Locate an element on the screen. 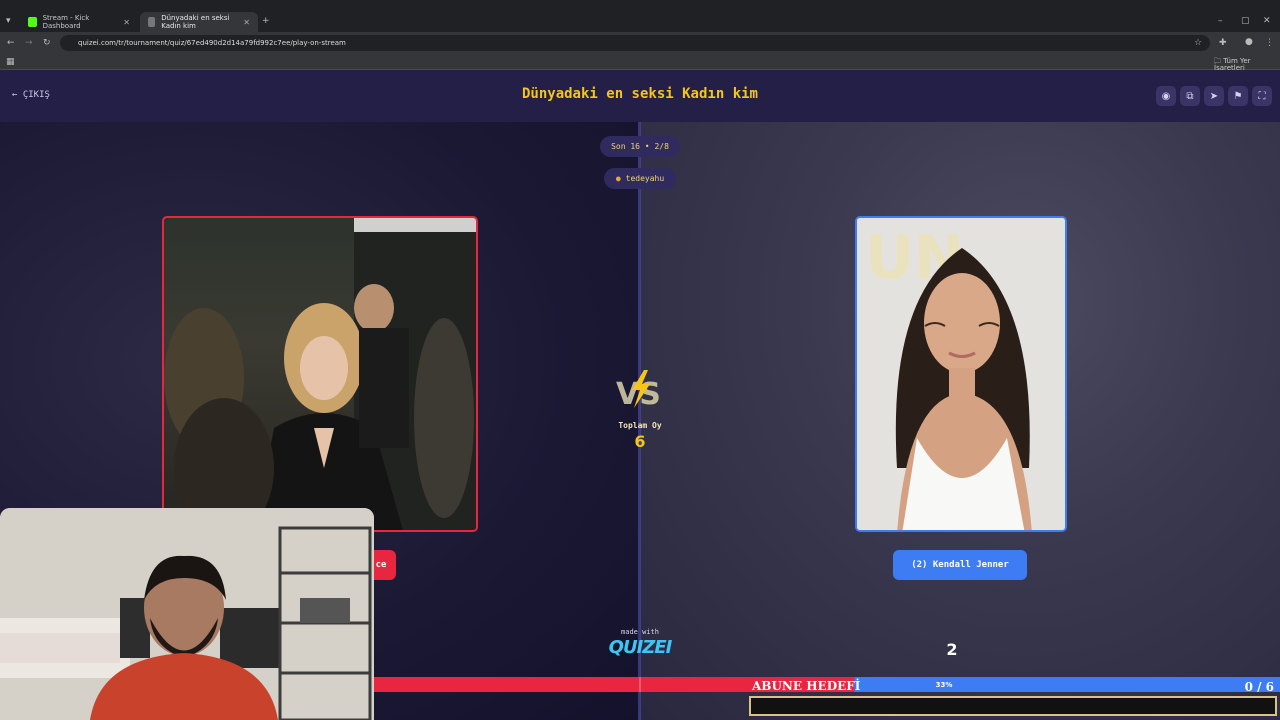 Image resolution: width=1280 pixels, height=720 pixels. tab-title: Dünyadaki en seksi Kadın kim is located at coordinates (195, 22).